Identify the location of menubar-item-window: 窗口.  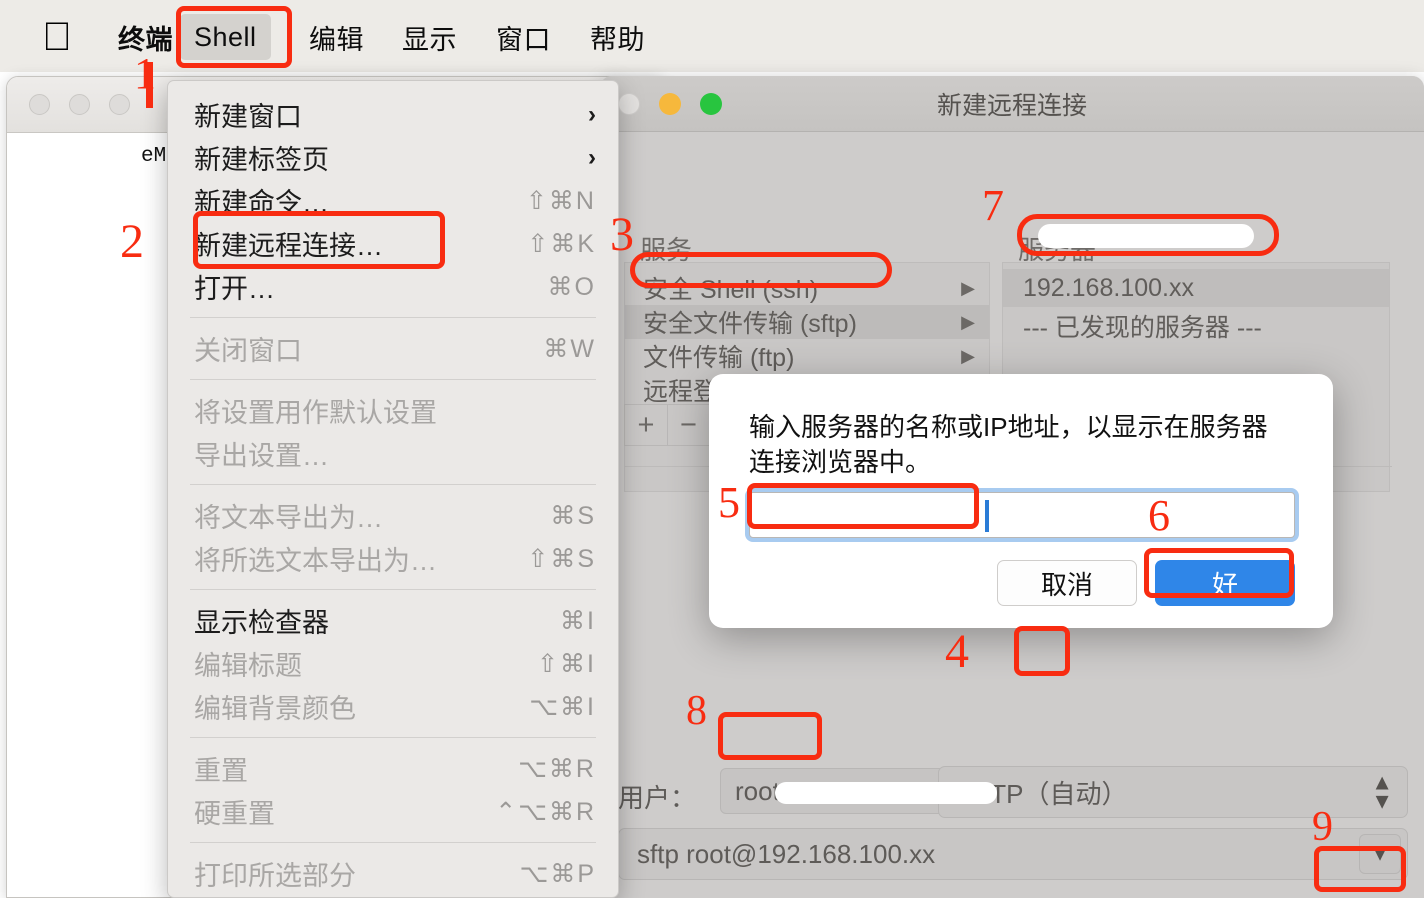
(523, 37).